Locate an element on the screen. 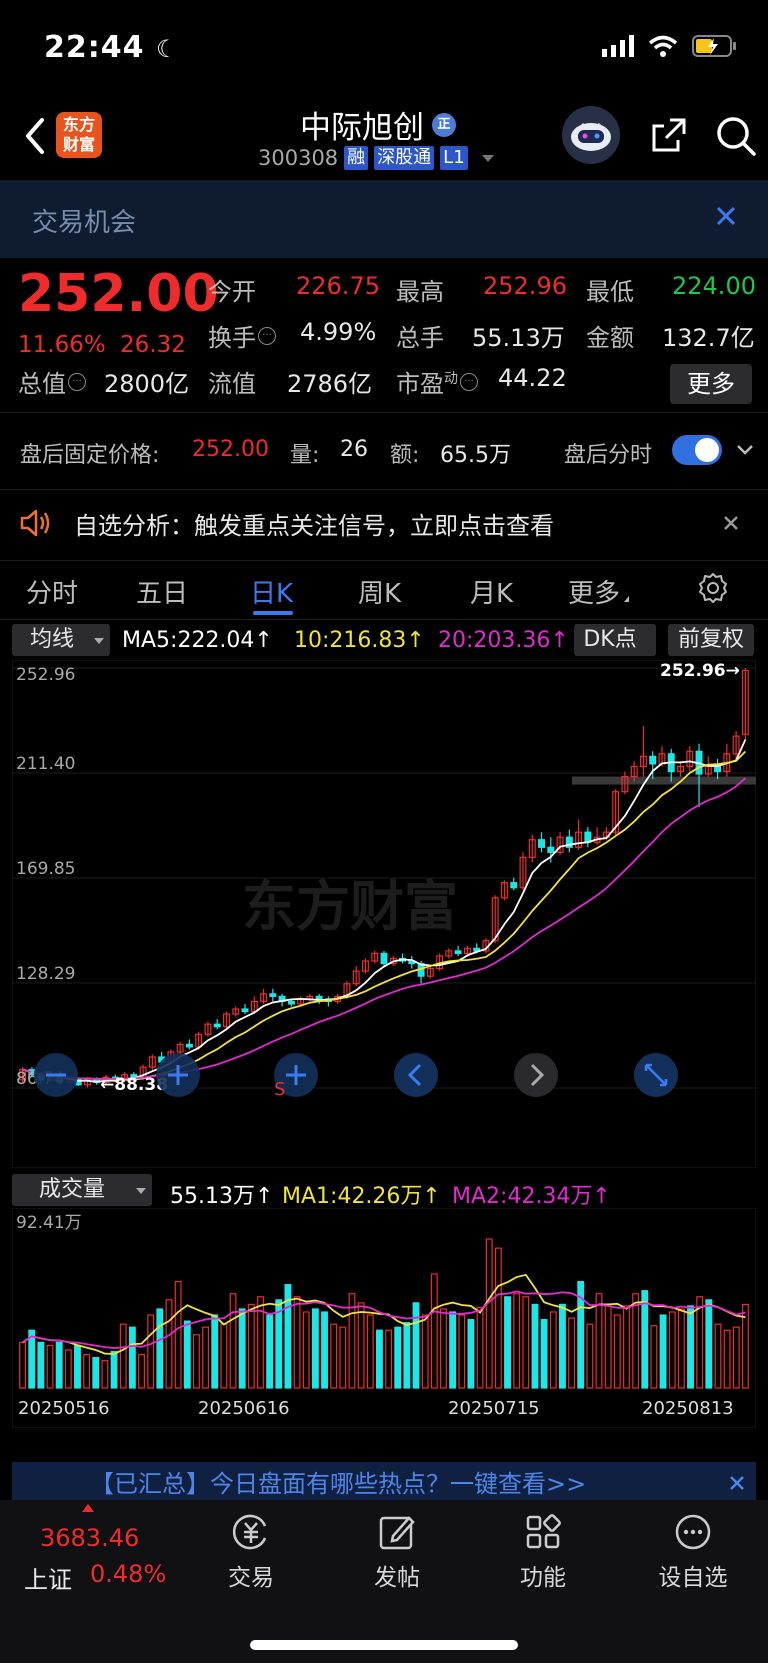  news-banner: 【已汇总】今日盘面有哪些热点？一键查看>> is located at coordinates (384, 1482).